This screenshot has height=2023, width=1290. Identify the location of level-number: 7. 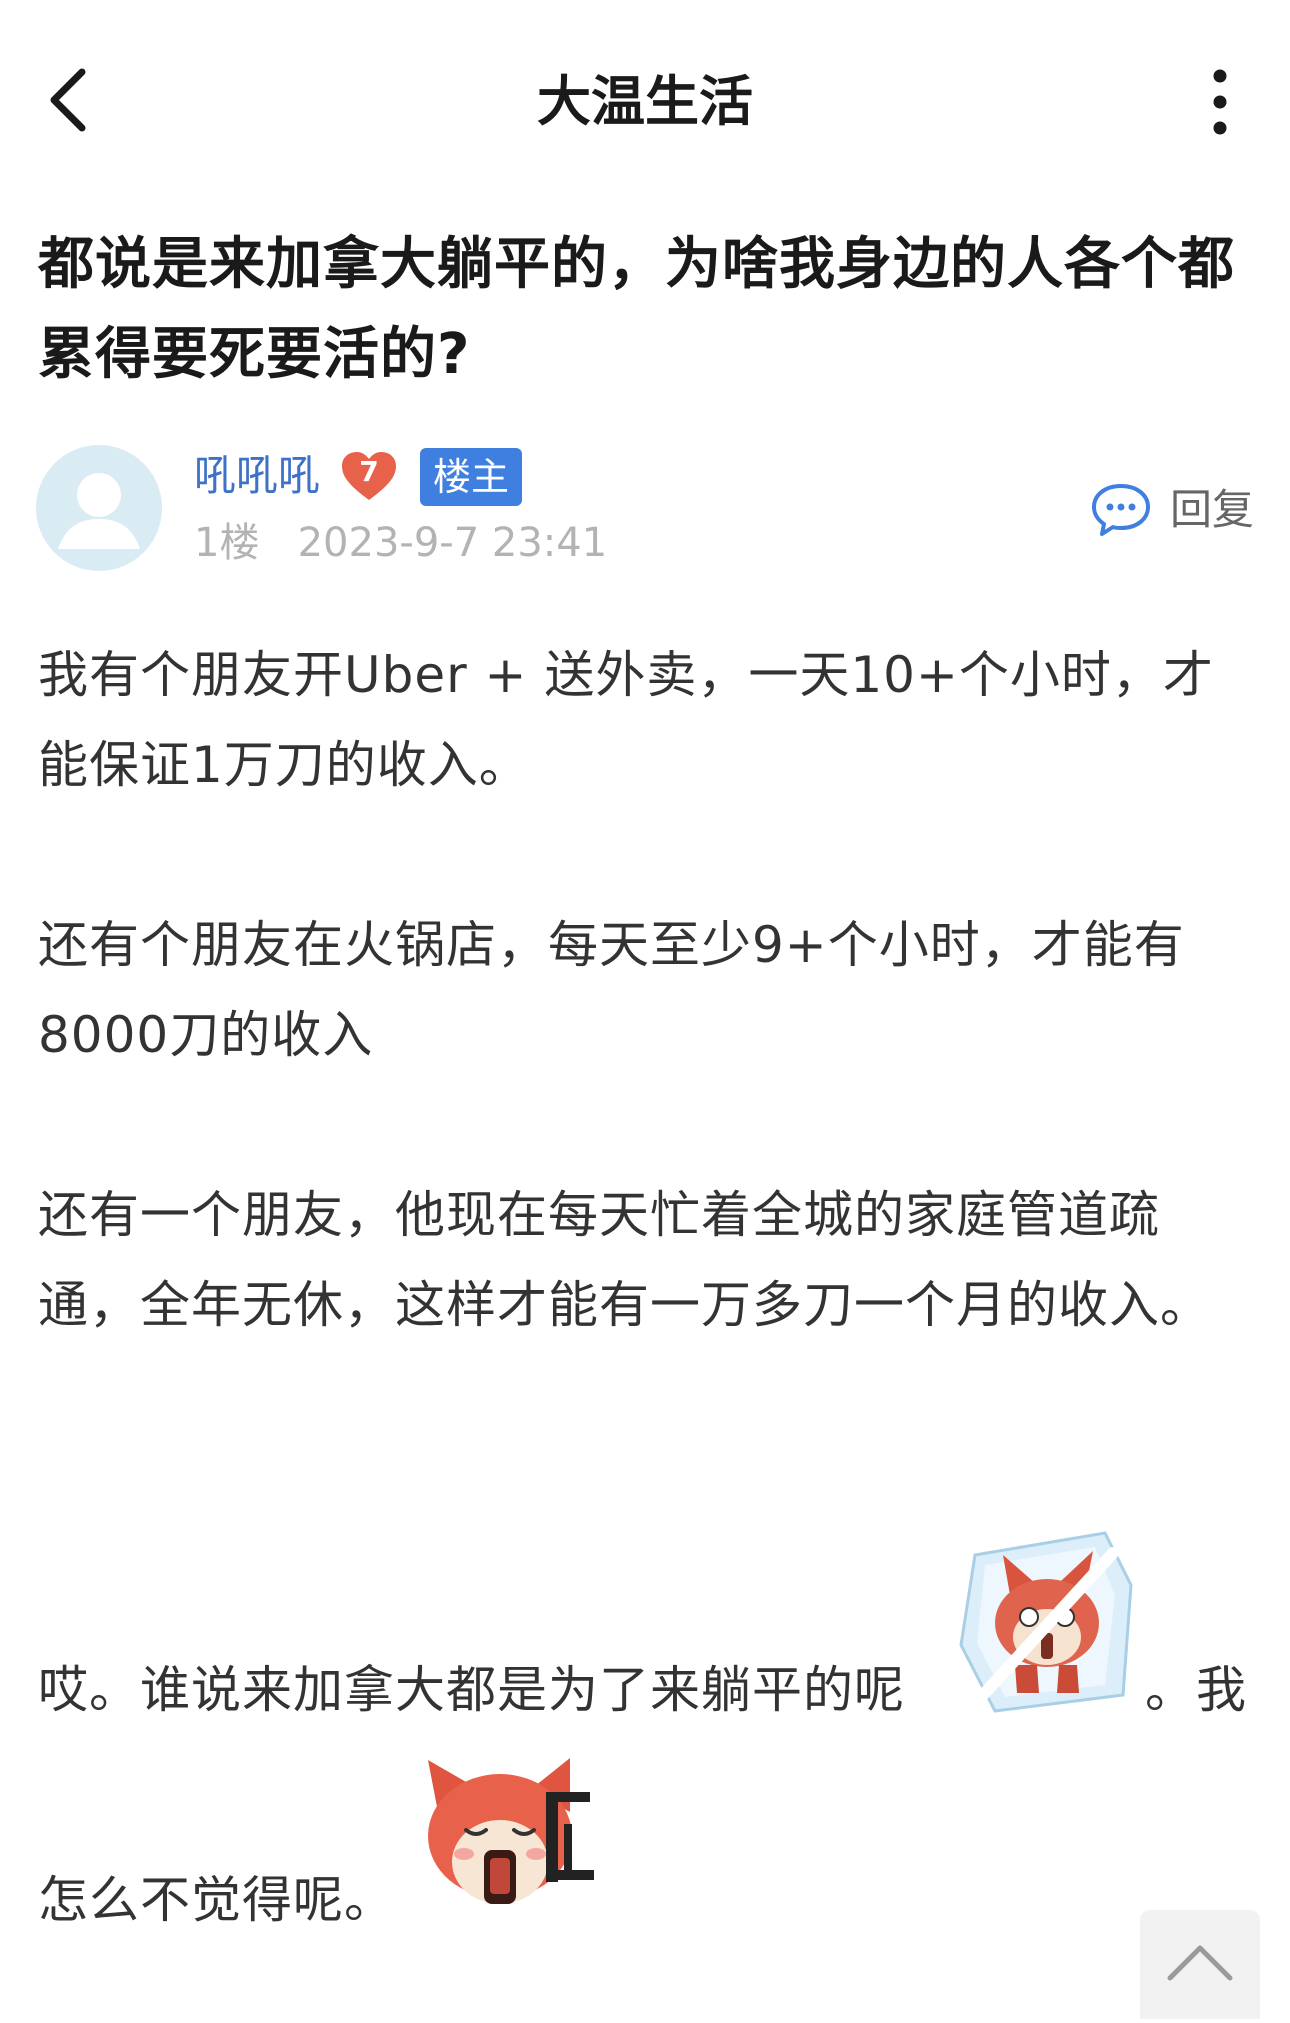
(369, 471).